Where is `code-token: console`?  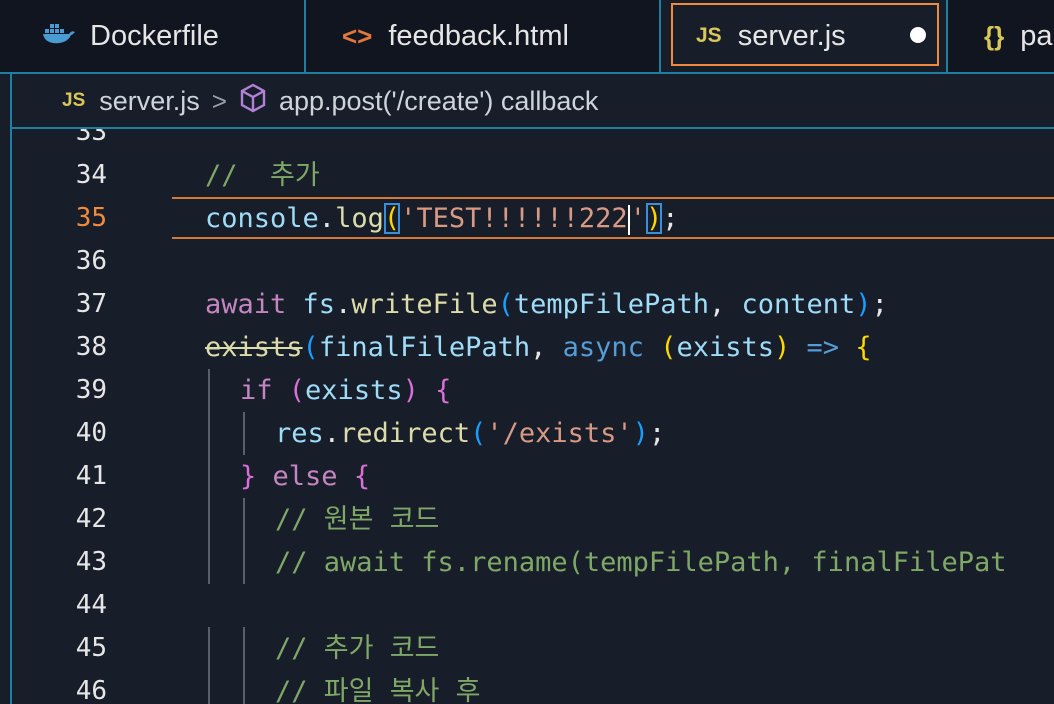
code-token: console is located at coordinates (262, 218).